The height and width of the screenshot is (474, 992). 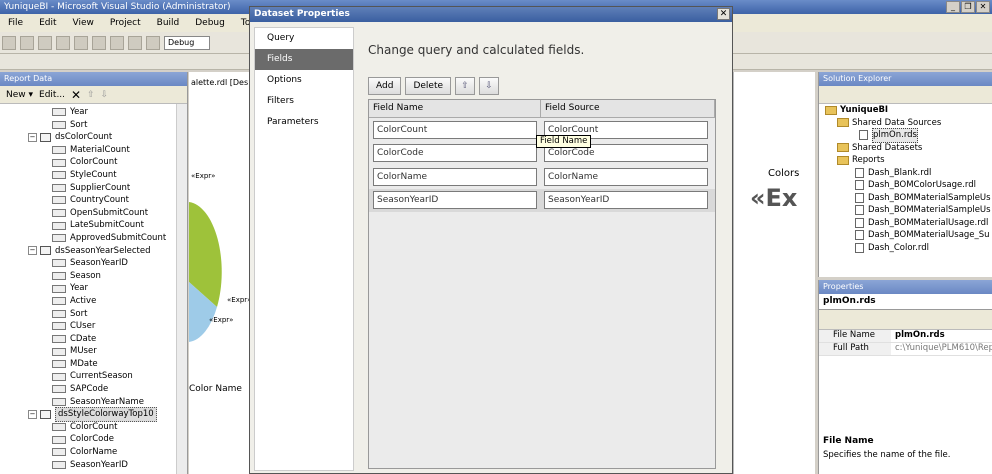 I want to click on field-node: Season, so click(x=93, y=276).